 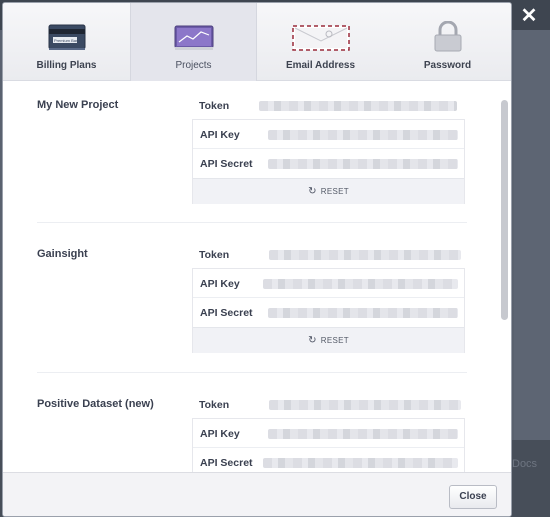 What do you see at coordinates (529, 16) in the screenshot?
I see `close-icon: ✕` at bounding box center [529, 16].